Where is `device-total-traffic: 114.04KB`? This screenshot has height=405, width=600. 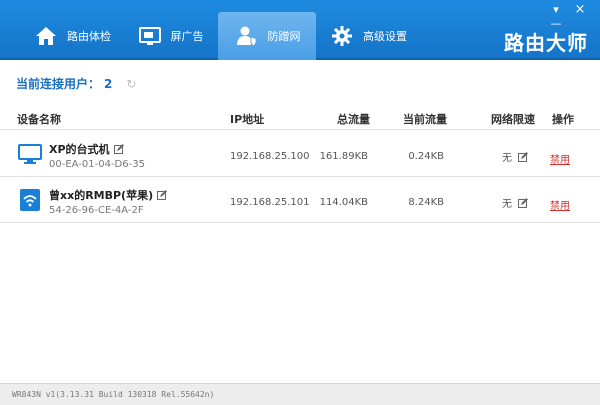 device-total-traffic: 114.04KB is located at coordinates (343, 202).